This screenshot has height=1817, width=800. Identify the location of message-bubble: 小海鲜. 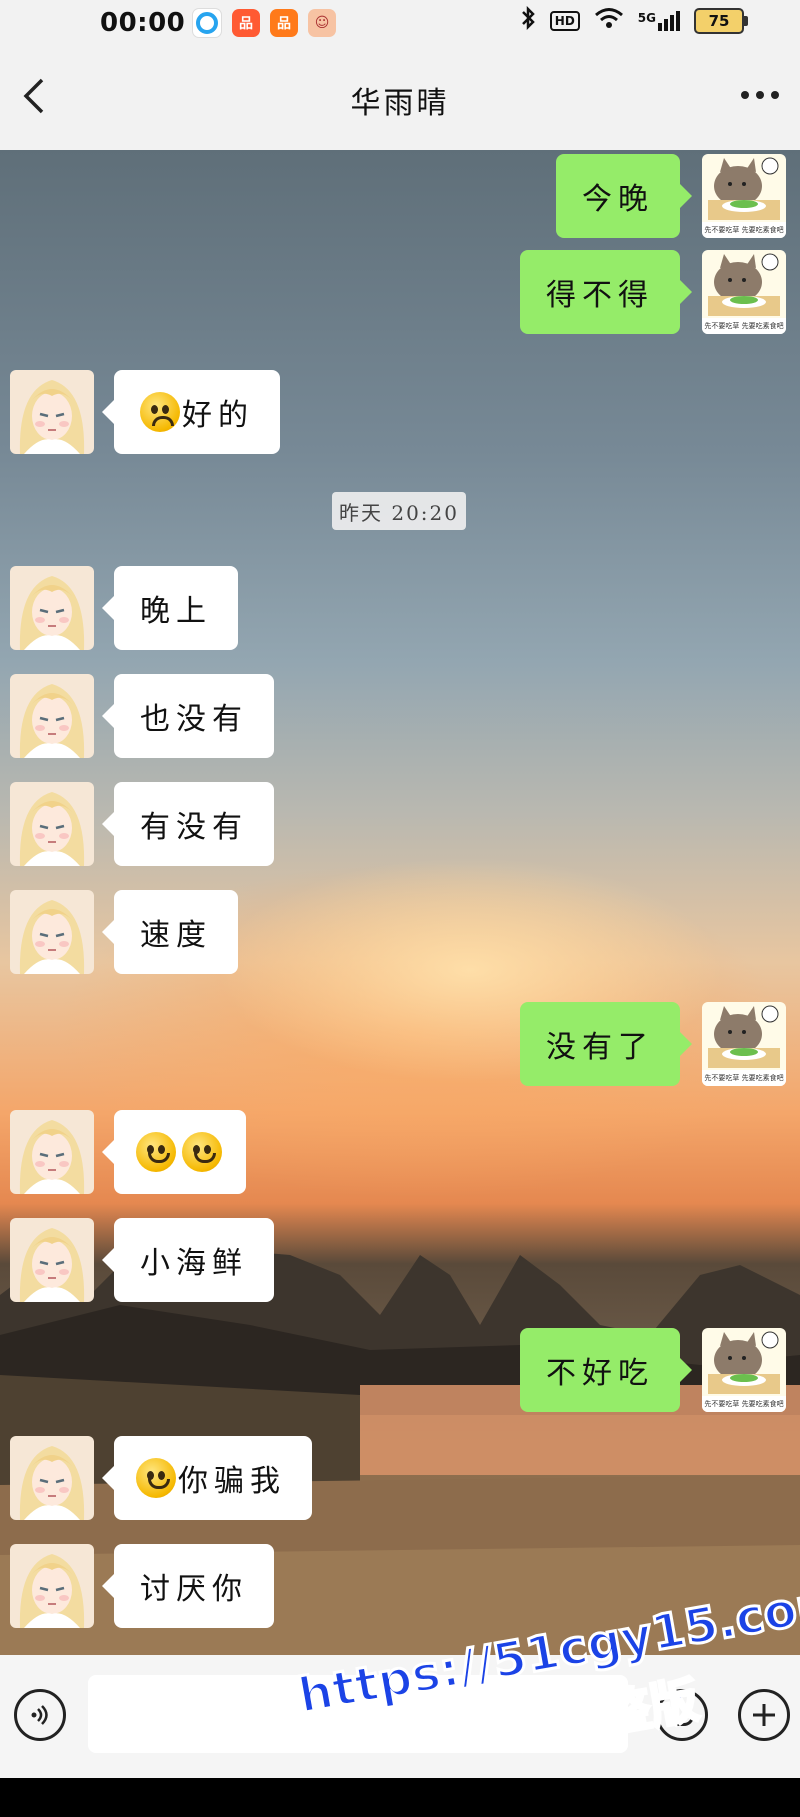
(188, 1260).